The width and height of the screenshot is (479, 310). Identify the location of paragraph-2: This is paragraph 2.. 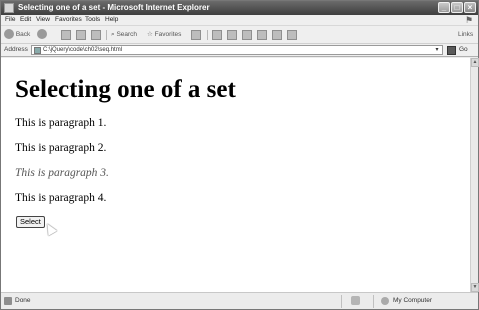
(61, 148).